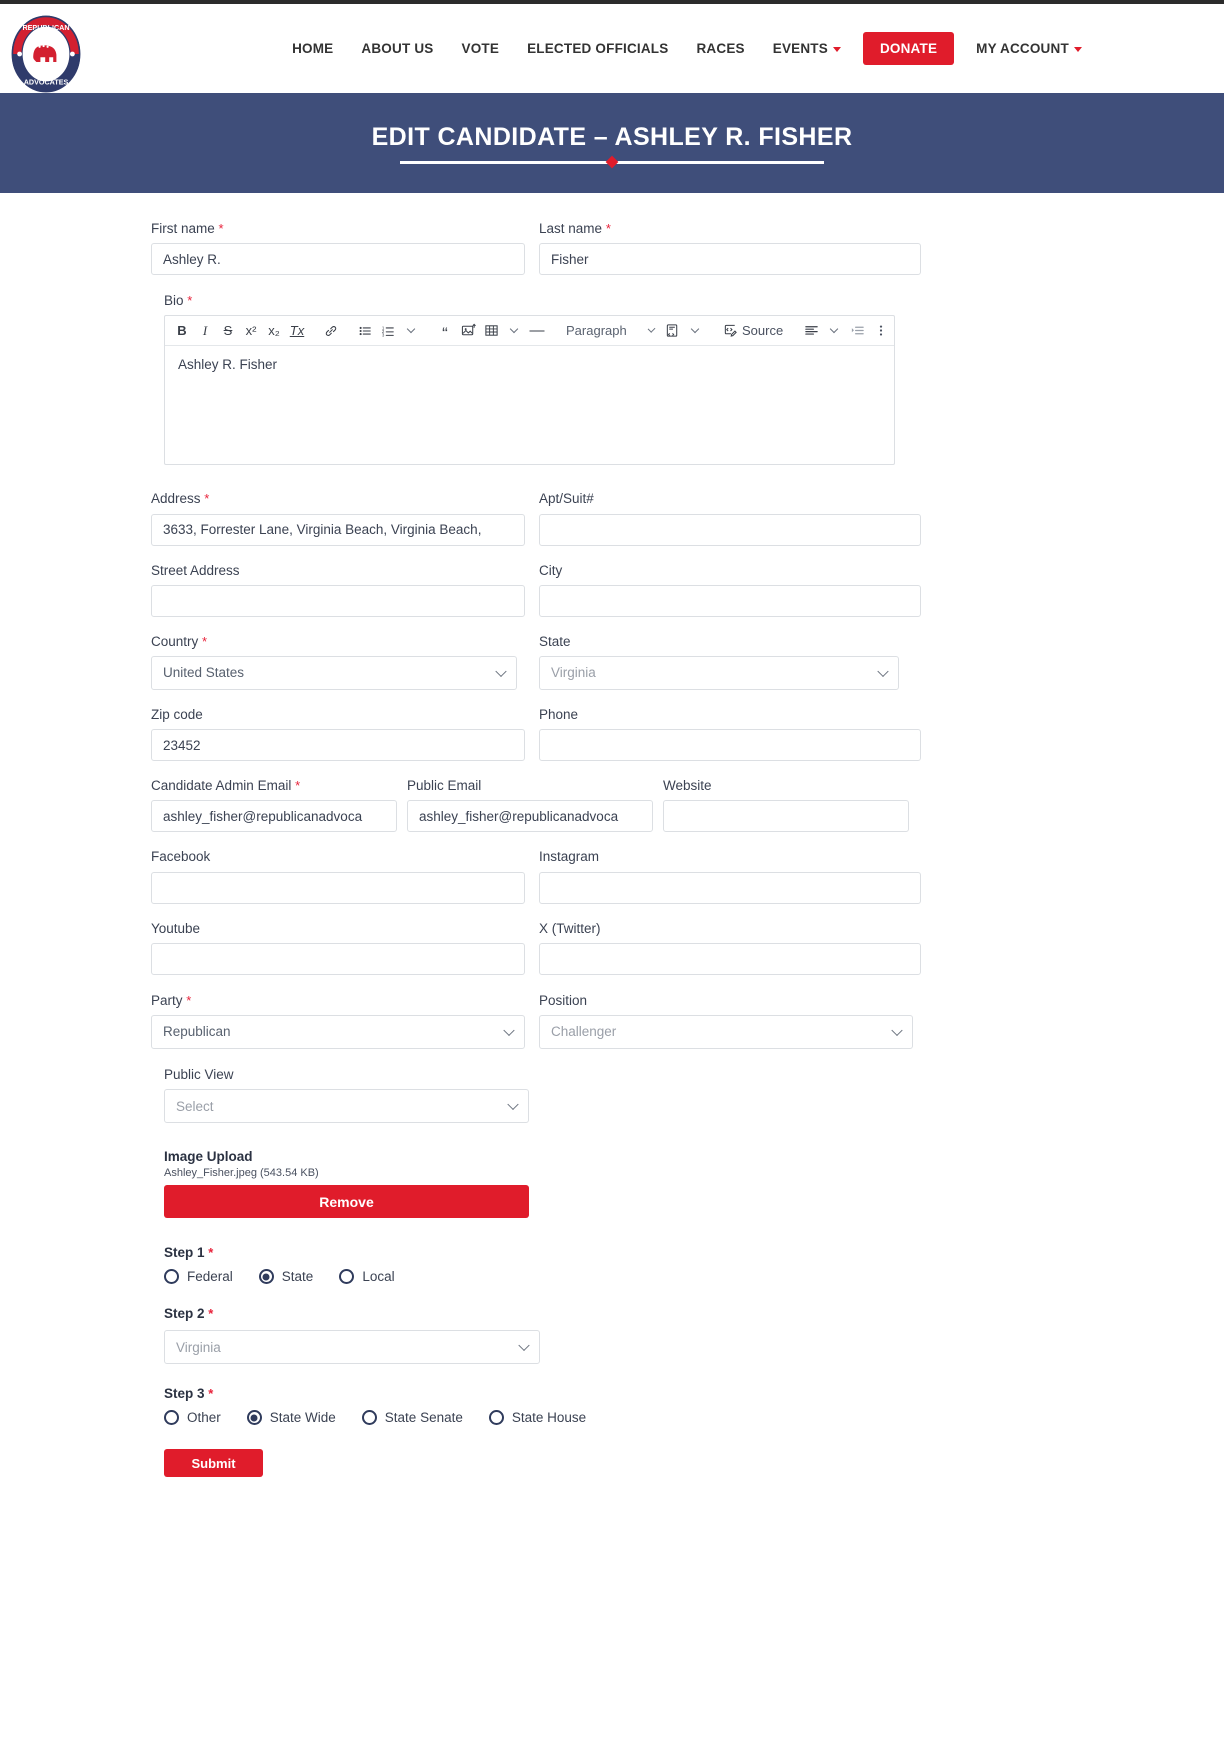  Describe the element at coordinates (213, 1463) in the screenshot. I see `submit-button: Submit` at that location.